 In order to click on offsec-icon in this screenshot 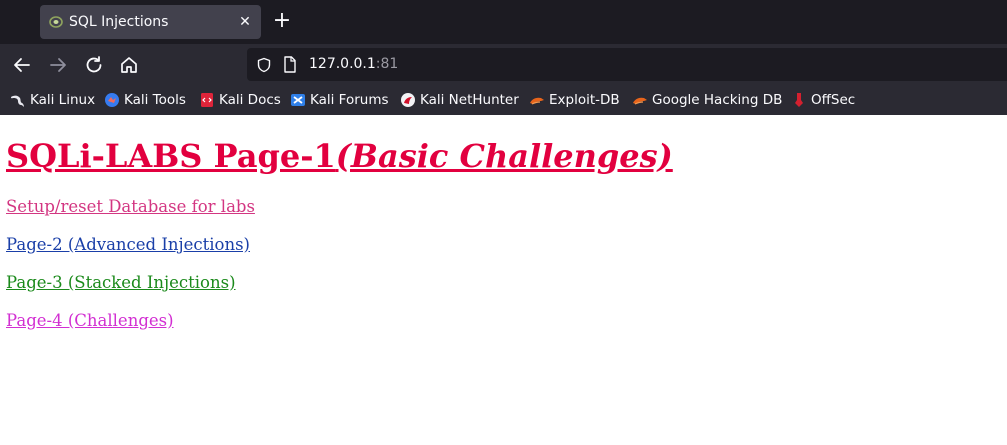, I will do `click(799, 100)`.